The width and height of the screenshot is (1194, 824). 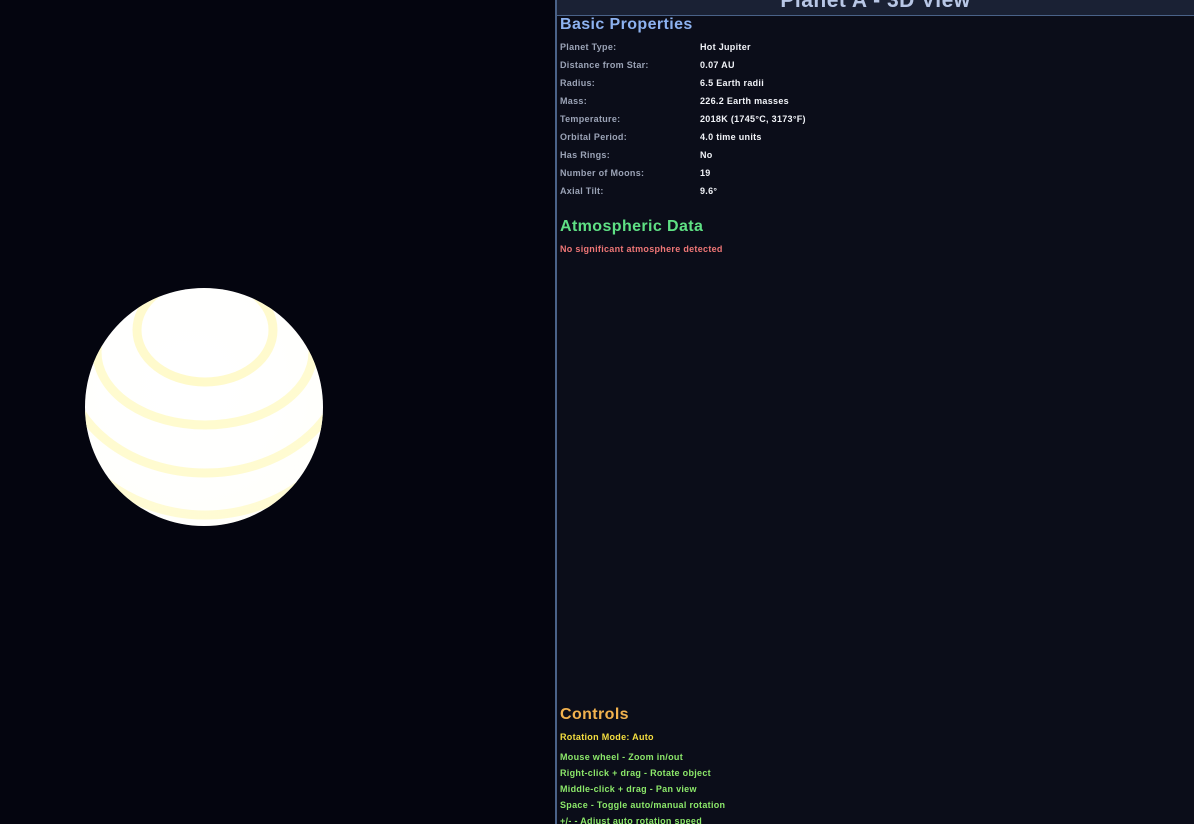 What do you see at coordinates (705, 173) in the screenshot?
I see `property-value: 19` at bounding box center [705, 173].